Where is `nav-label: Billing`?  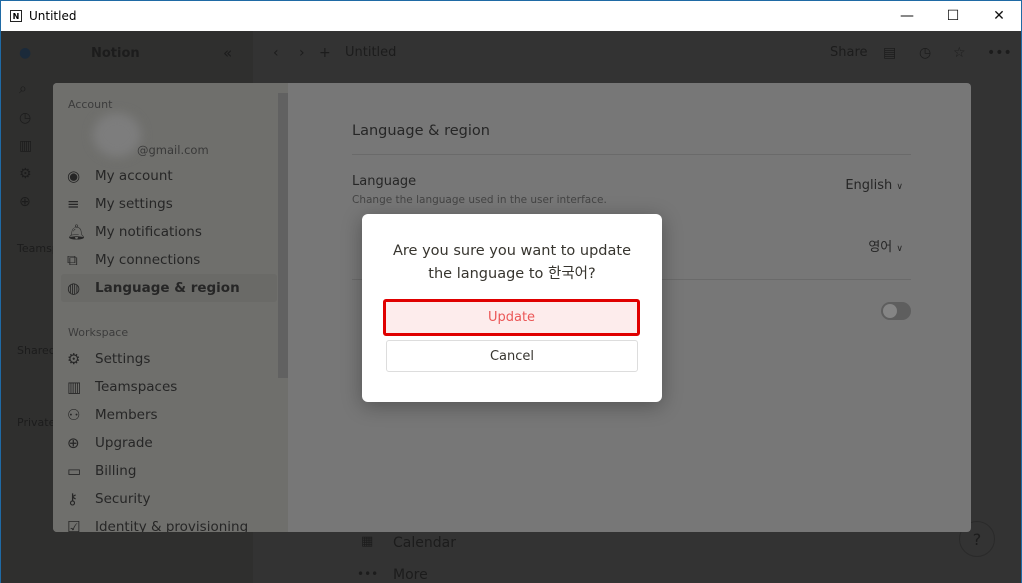
nav-label: Billing is located at coordinates (116, 471).